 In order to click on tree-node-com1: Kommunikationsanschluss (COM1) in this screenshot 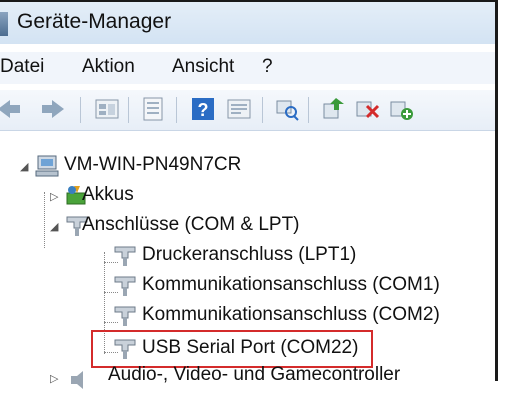, I will do `click(292, 287)`.